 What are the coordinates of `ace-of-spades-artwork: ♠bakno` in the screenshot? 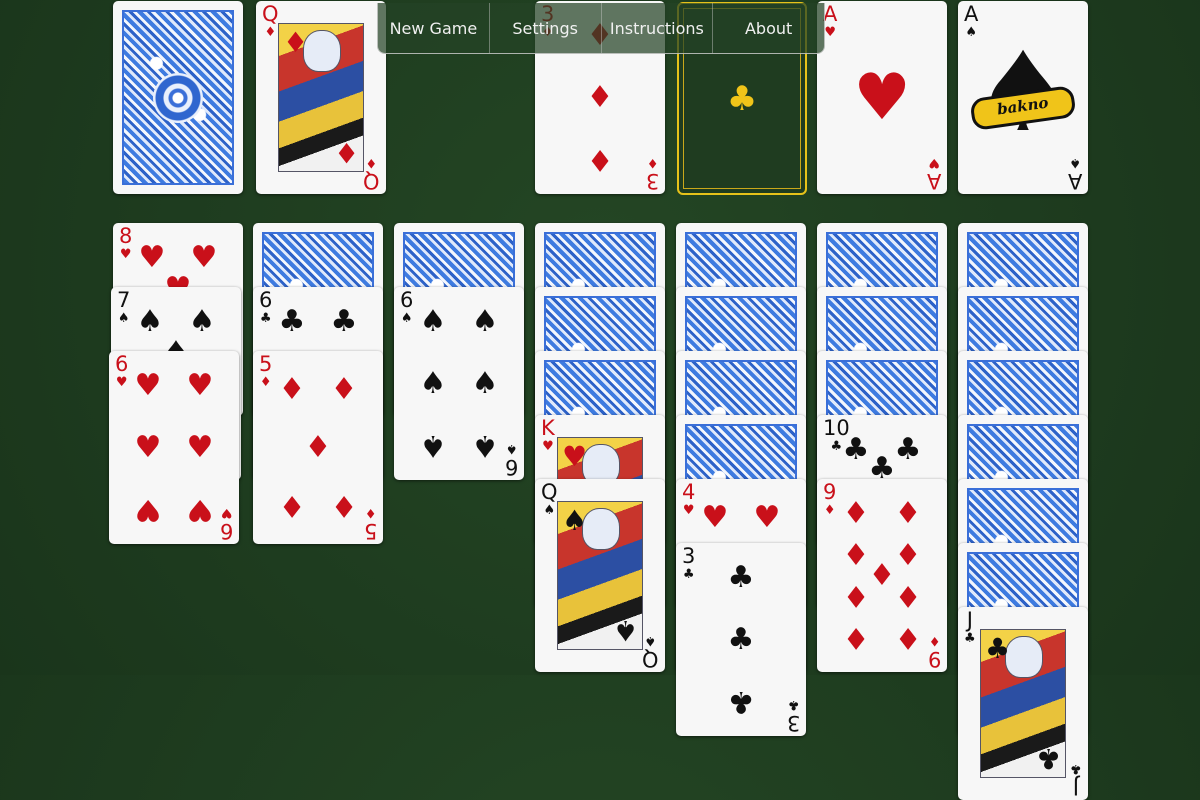 It's located at (1023, 97).